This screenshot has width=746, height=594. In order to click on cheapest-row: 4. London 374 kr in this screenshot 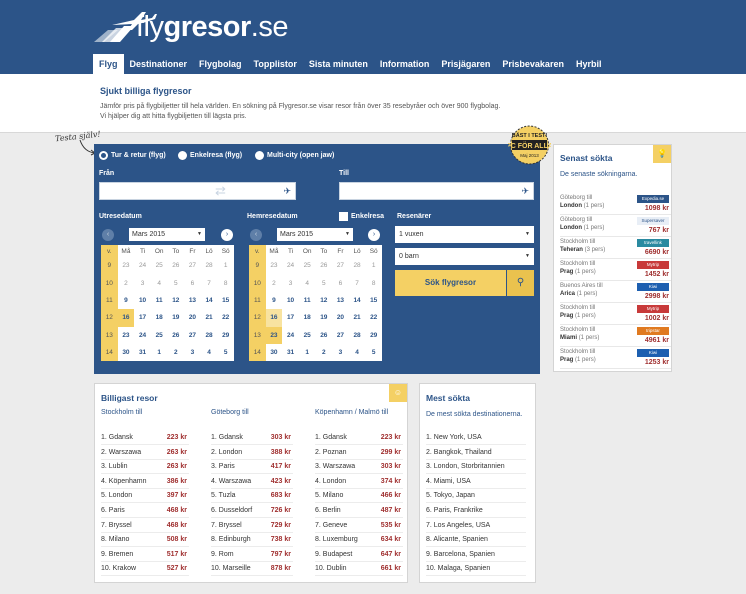, I will do `click(359, 481)`.